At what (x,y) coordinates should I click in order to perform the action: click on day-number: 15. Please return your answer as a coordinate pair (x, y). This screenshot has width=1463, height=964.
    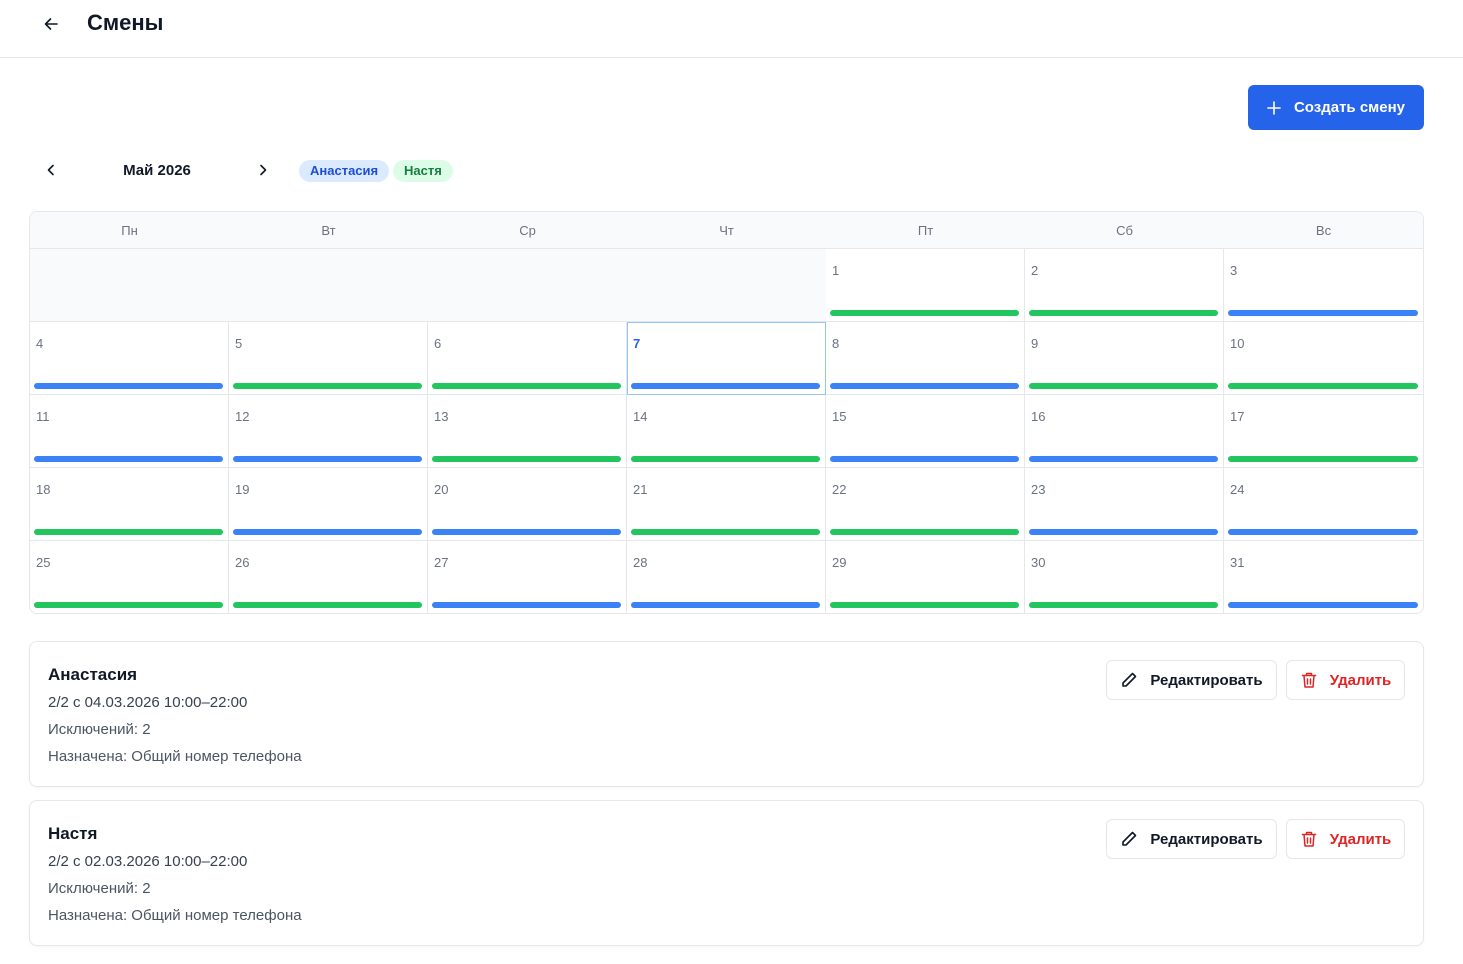
    Looking at the image, I should click on (839, 416).